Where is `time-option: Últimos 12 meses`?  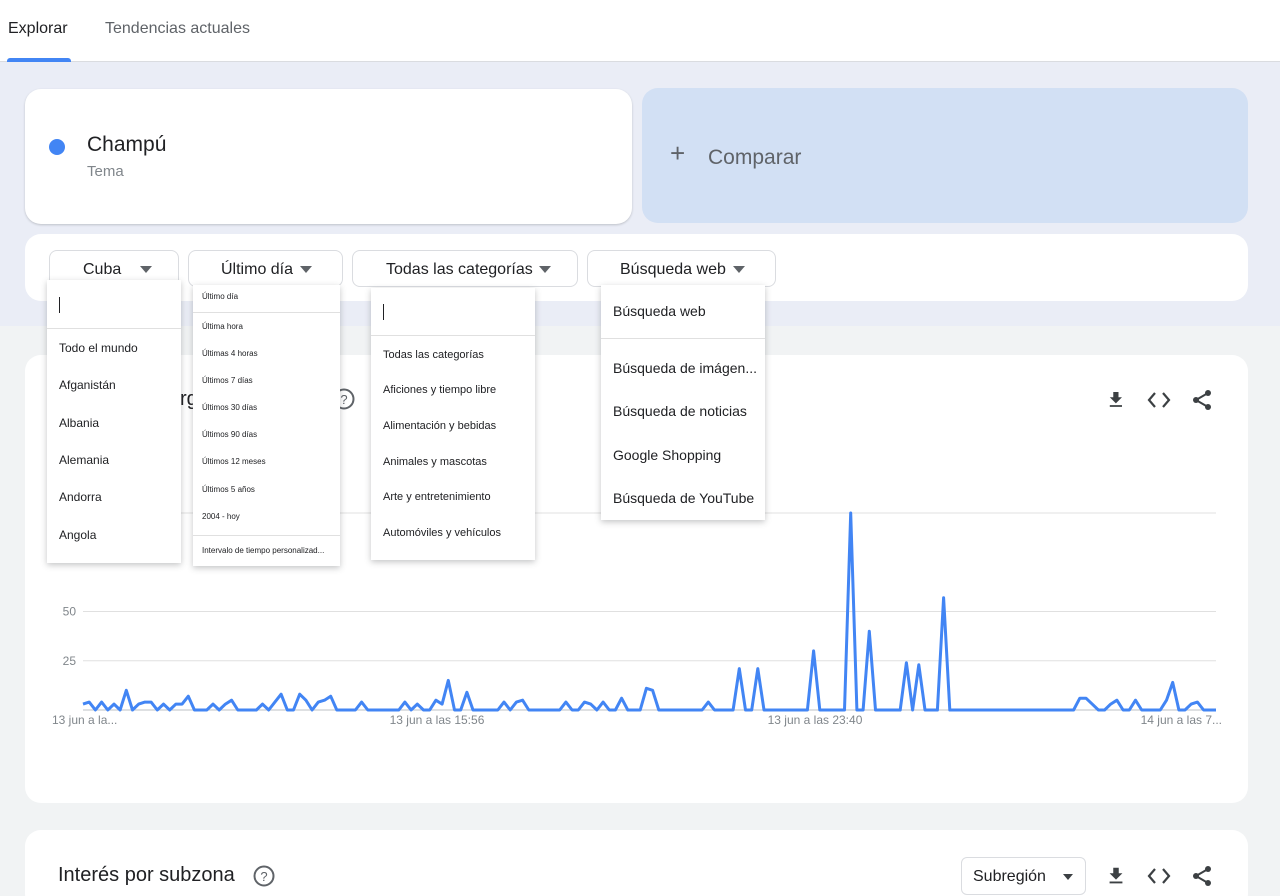 time-option: Últimos 12 meses is located at coordinates (234, 461).